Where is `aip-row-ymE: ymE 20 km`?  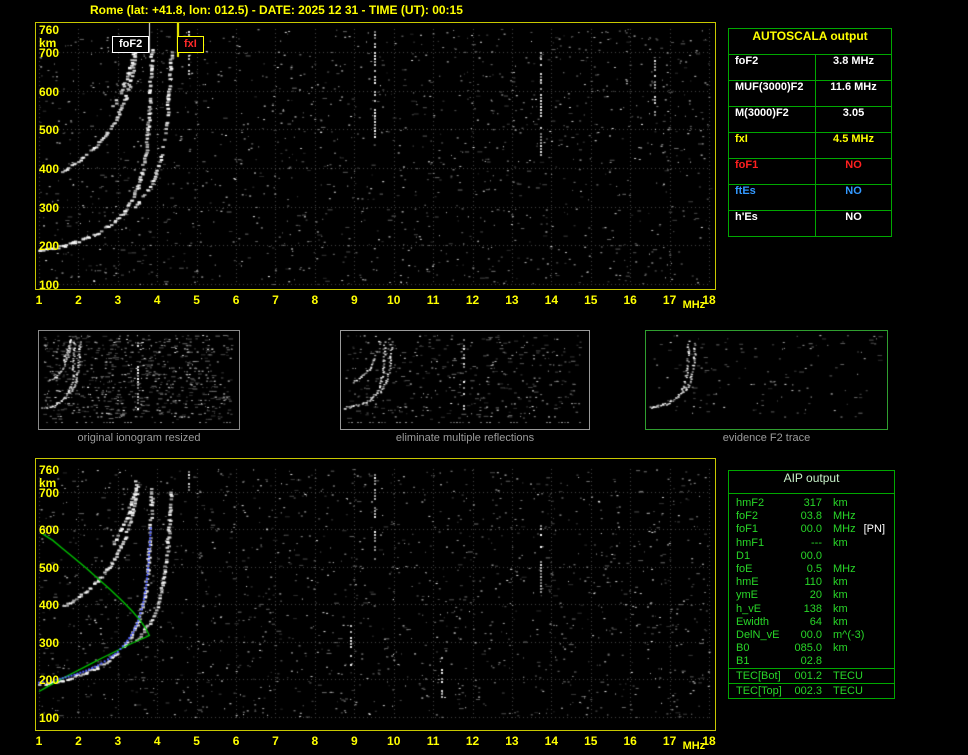
aip-row-ymE: ymE 20 km is located at coordinates (811, 595).